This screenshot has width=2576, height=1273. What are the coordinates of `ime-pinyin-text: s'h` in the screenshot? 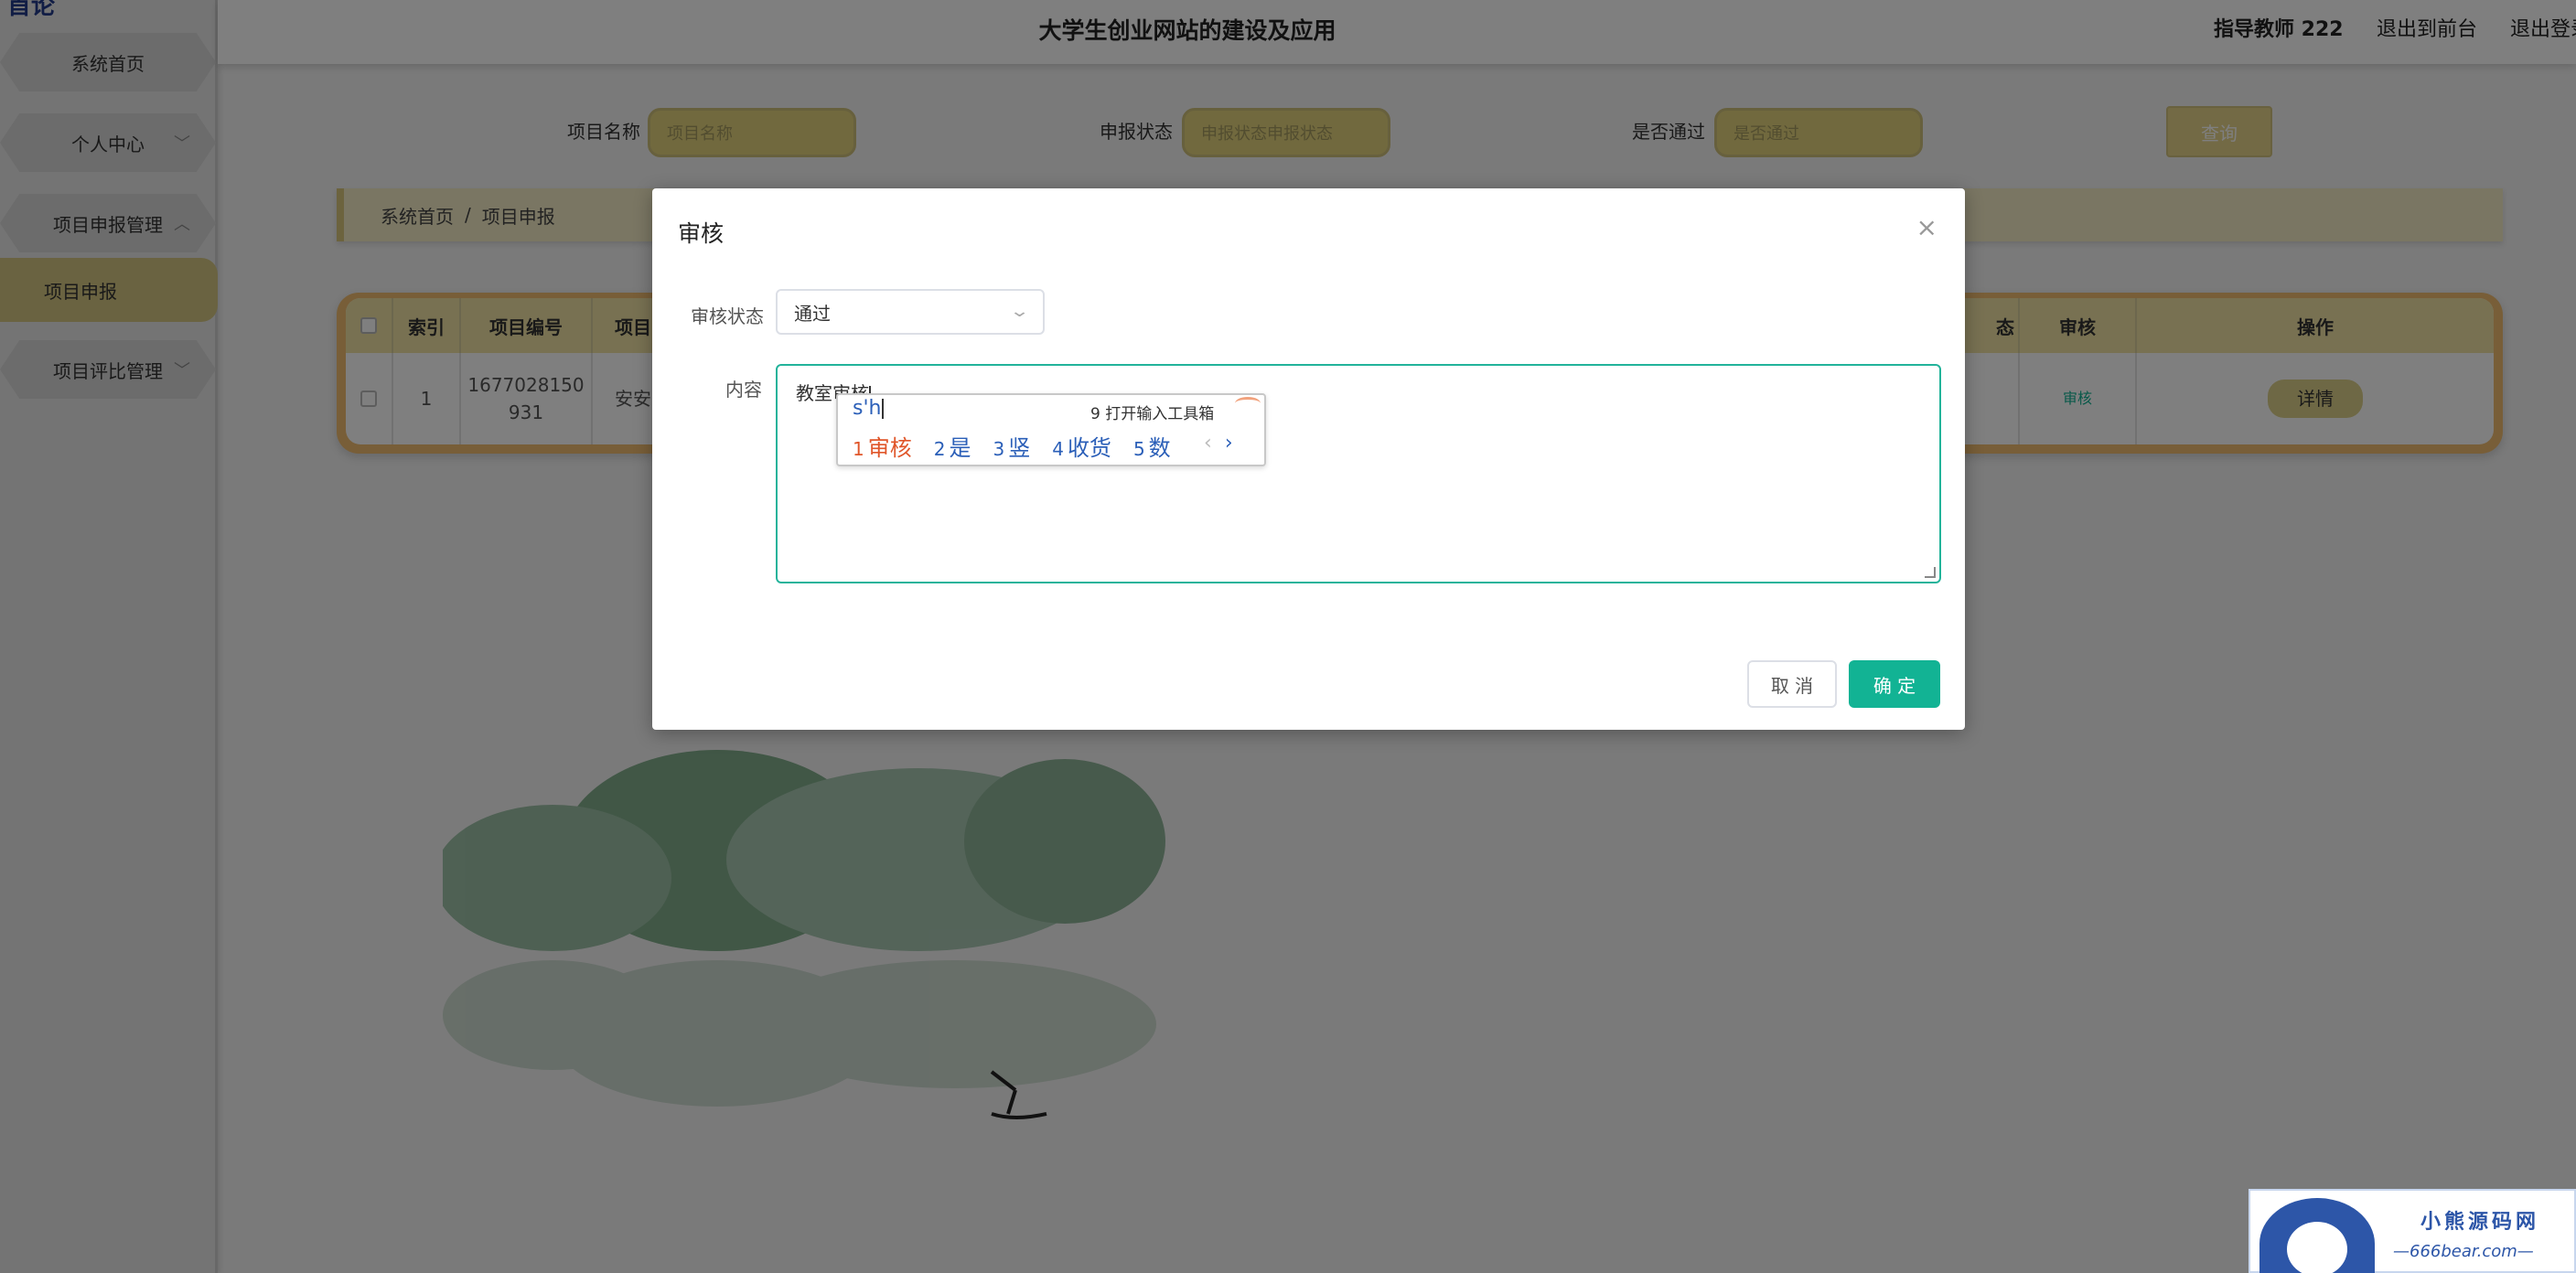 It's located at (867, 408).